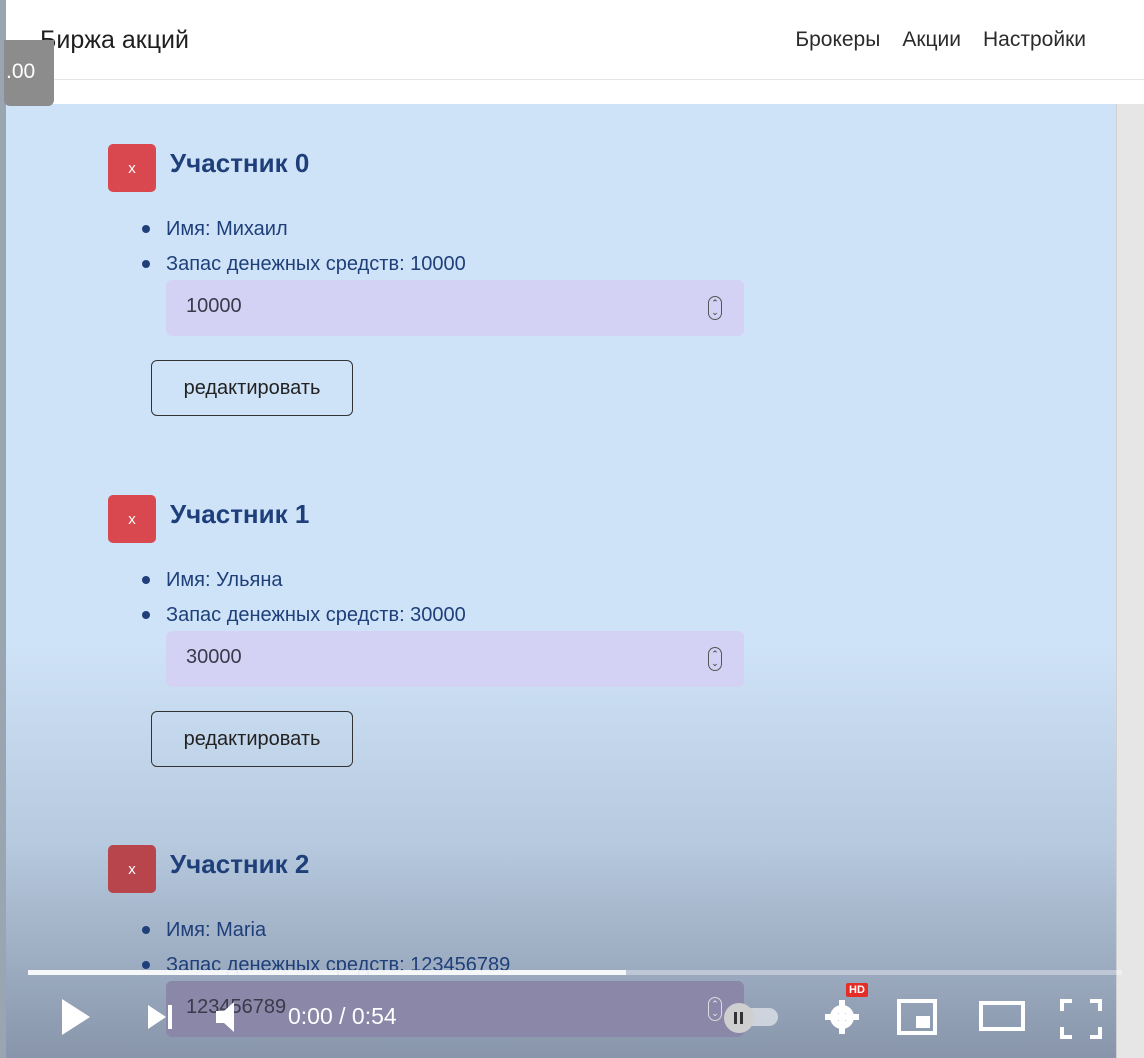  What do you see at coordinates (29, 73) in the screenshot?
I see `video-timer-badge: .00` at bounding box center [29, 73].